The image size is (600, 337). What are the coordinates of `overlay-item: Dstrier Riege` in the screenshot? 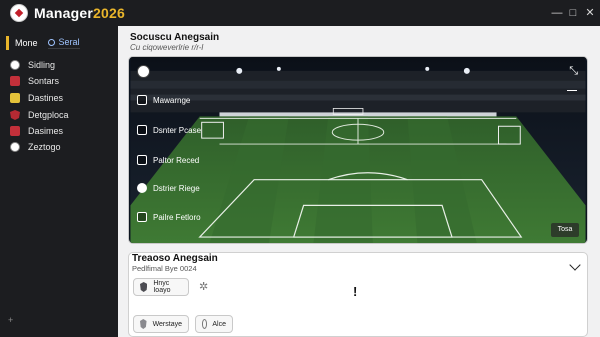 It's located at (168, 188).